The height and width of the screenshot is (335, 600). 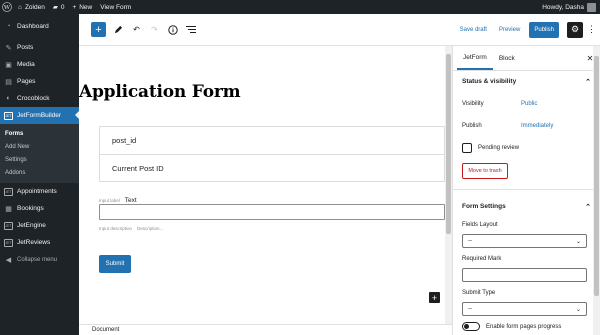 I want to click on collapse-menu-label: Collapse menu, so click(x=37, y=259).